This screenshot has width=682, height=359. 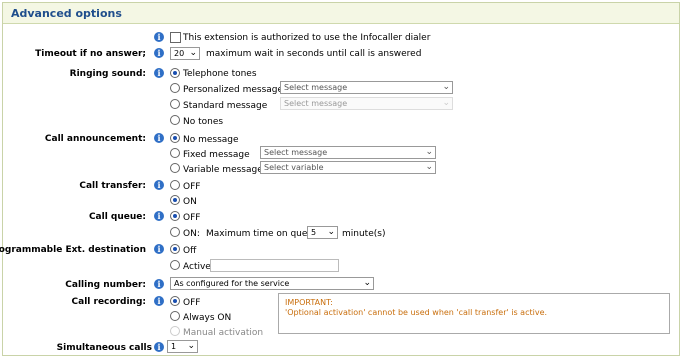 I want to click on transfer-label: Call transfer:, so click(x=112, y=186).